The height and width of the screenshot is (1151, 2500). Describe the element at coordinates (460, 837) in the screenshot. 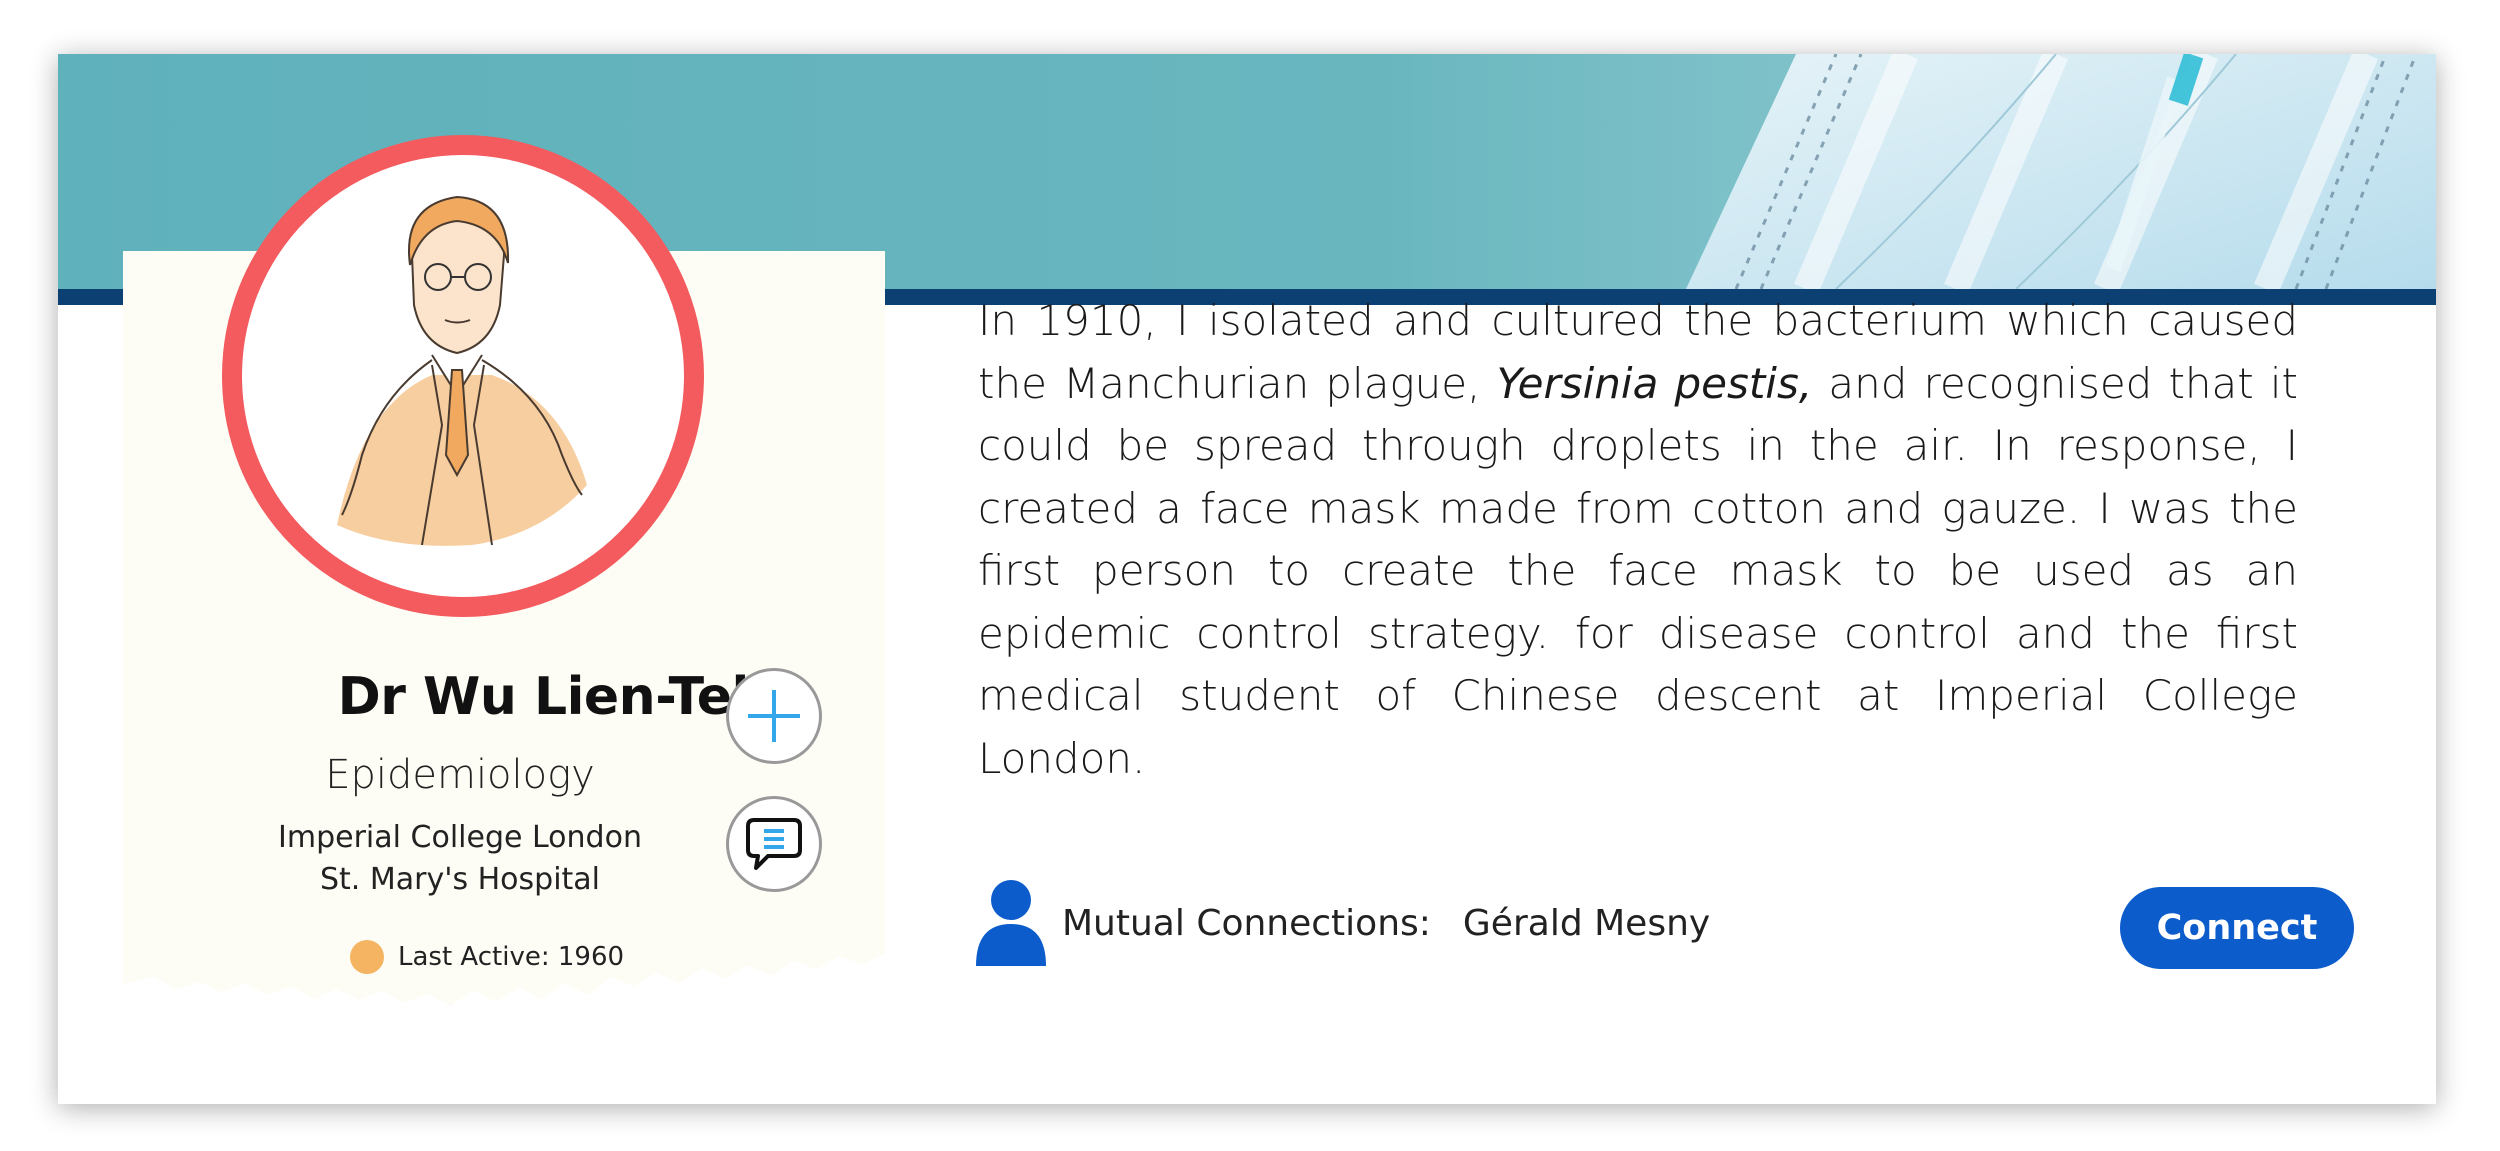

I see `institution-primary: Imperial College London` at that location.